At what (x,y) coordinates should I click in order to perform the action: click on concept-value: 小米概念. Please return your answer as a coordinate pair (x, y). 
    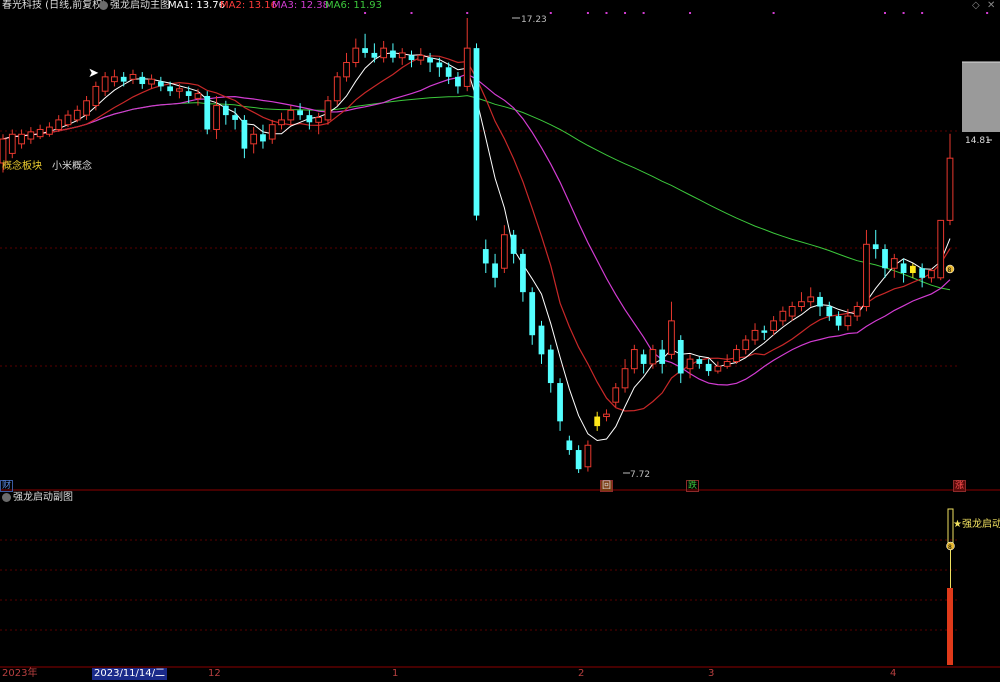
    Looking at the image, I should click on (72, 167).